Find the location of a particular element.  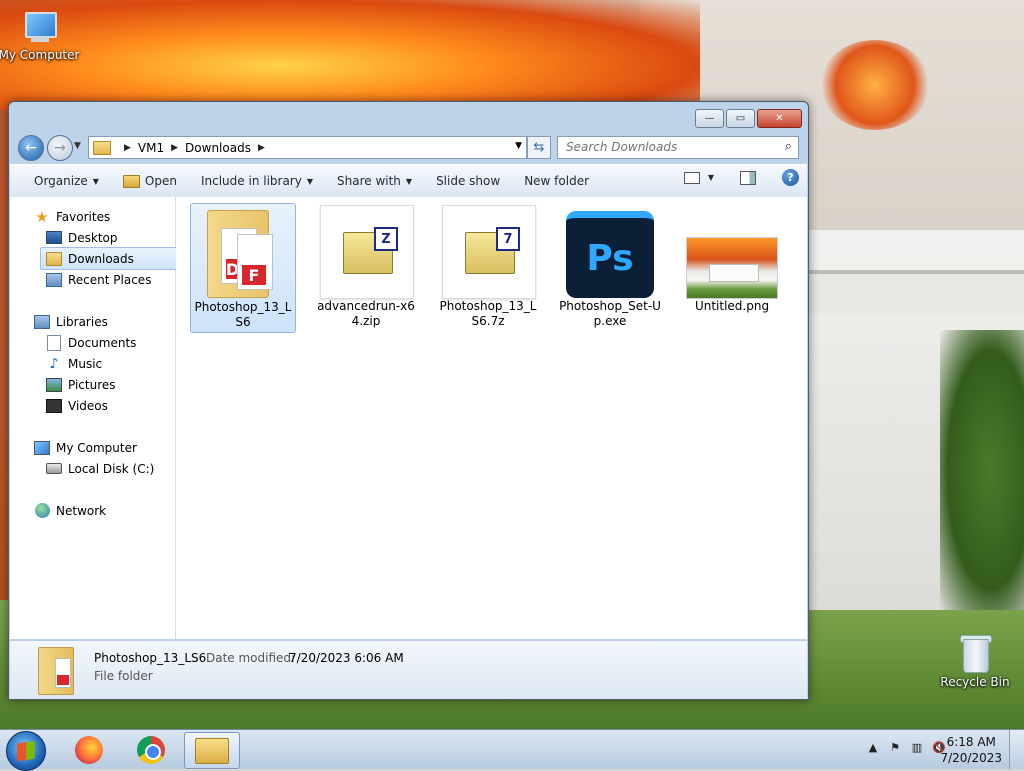

file-item: DF F Photoshop_13_LS6 is located at coordinates (243, 268).